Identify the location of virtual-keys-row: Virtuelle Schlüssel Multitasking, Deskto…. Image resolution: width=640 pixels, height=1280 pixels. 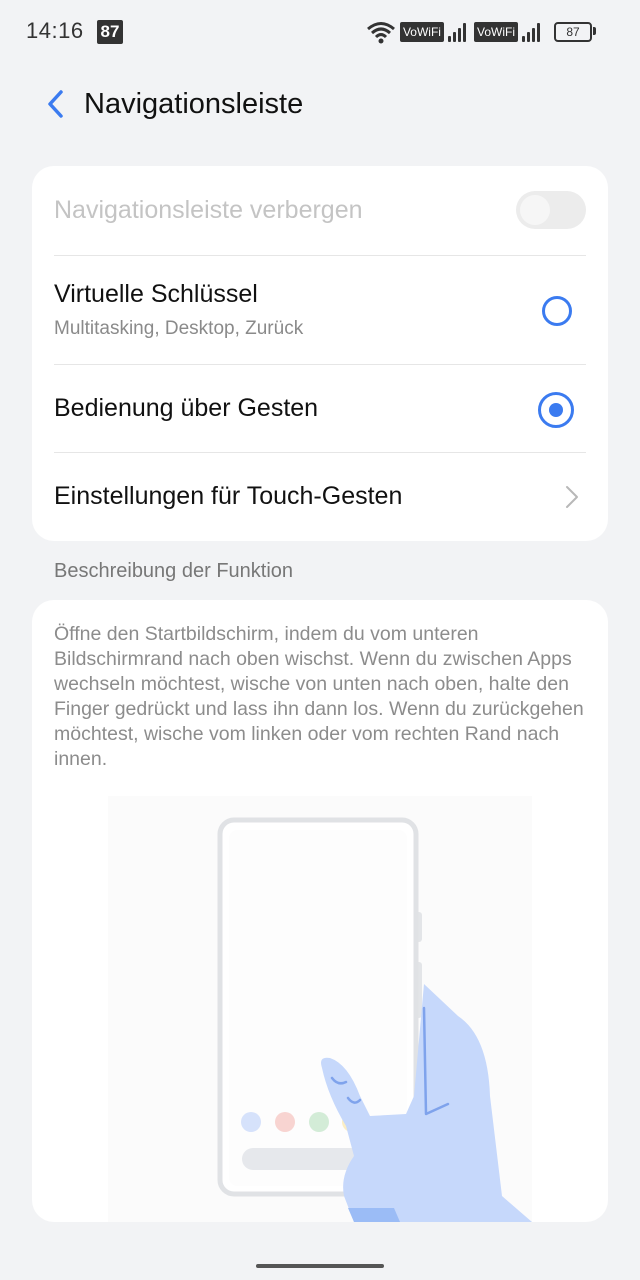
(320, 315).